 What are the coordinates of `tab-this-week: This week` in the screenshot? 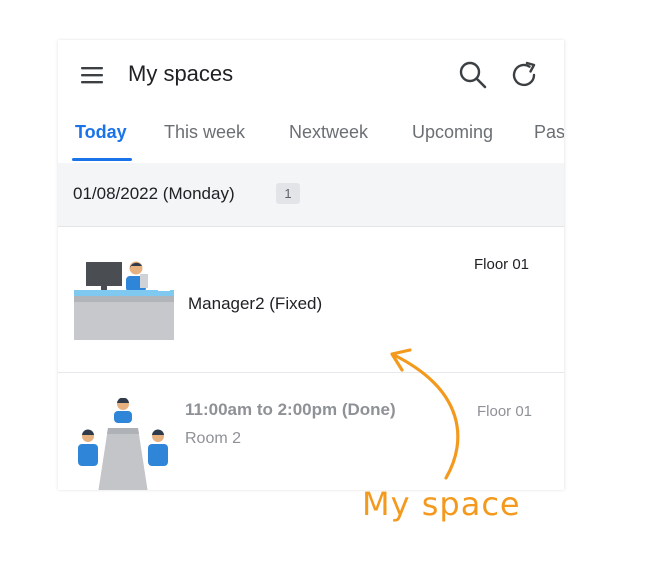 It's located at (204, 140).